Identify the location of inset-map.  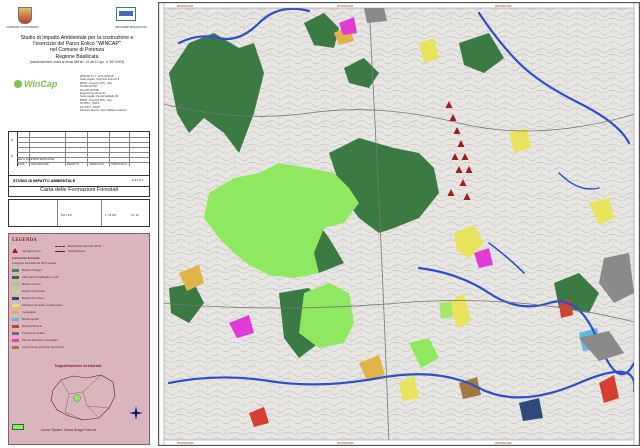
(83, 397).